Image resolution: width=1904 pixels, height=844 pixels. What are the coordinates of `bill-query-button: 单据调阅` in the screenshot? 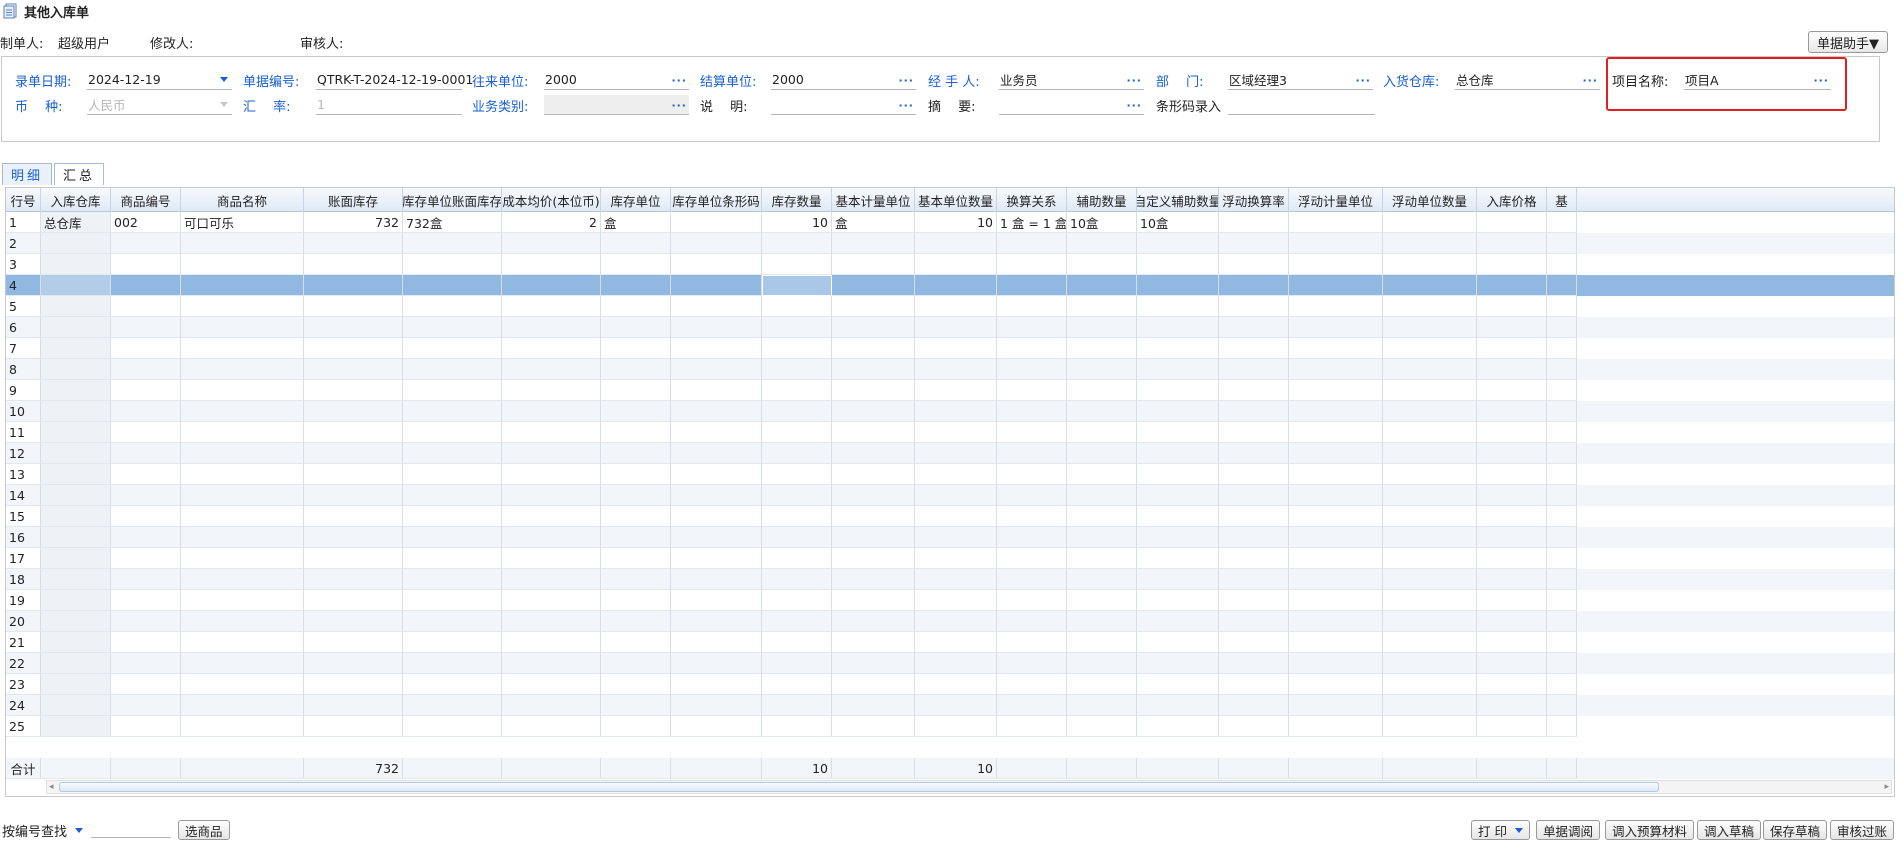 It's located at (1568, 830).